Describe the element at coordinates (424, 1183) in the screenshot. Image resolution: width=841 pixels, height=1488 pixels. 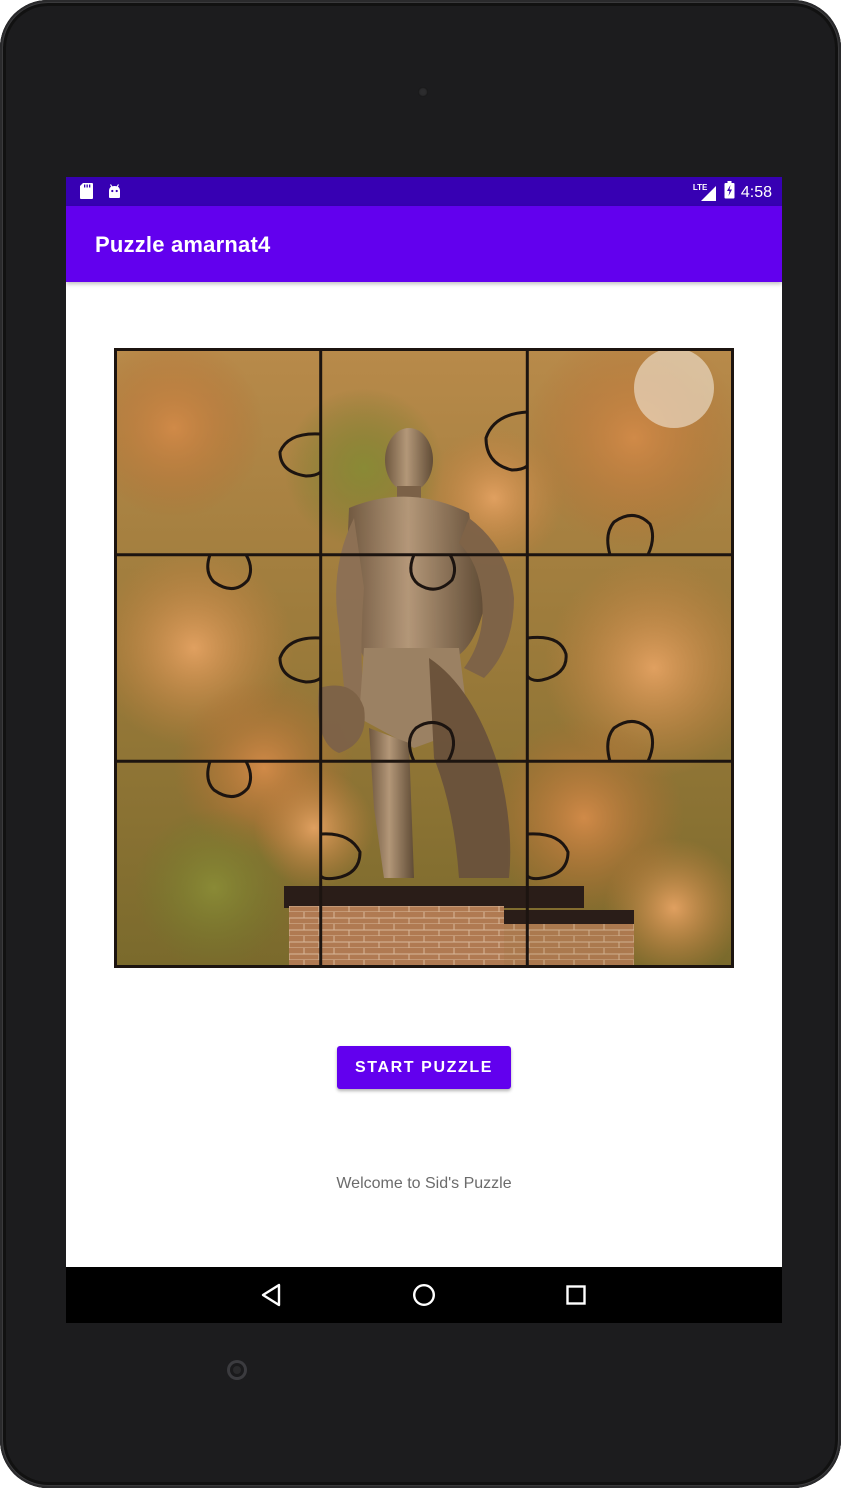
I see `welcome-text: Welcome to Sid's Puzzle` at that location.